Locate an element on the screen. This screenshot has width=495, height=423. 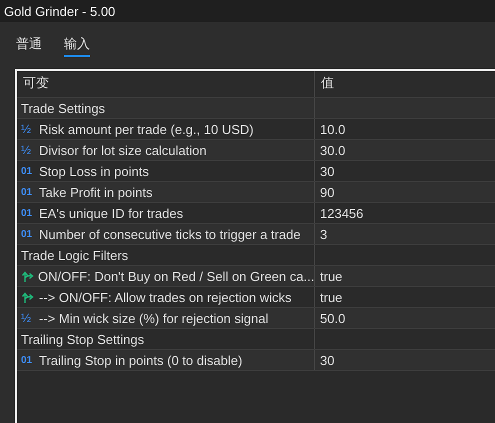
tab: 普通 is located at coordinates (29, 44).